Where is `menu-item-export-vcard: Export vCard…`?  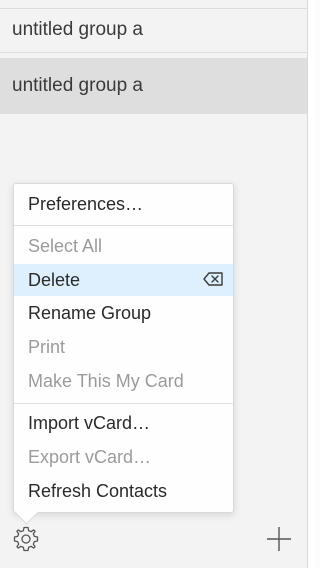 menu-item-export-vcard: Export vCard… is located at coordinates (123, 457).